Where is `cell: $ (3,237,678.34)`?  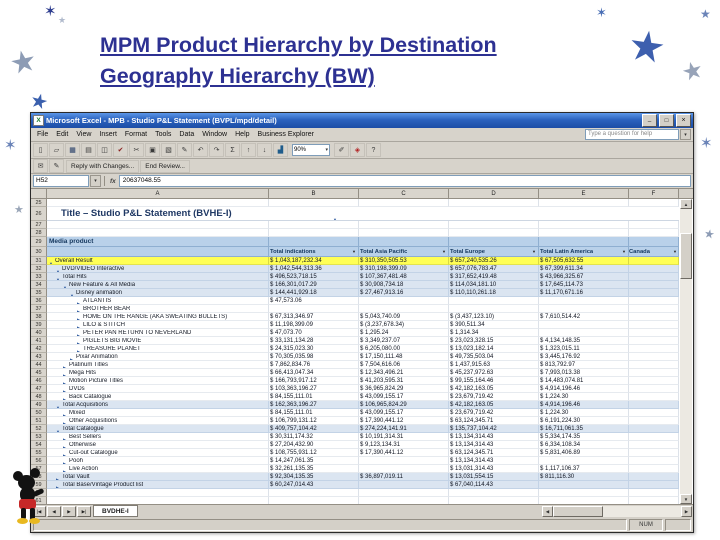 cell: $ (3,237,678.34) is located at coordinates (404, 325).